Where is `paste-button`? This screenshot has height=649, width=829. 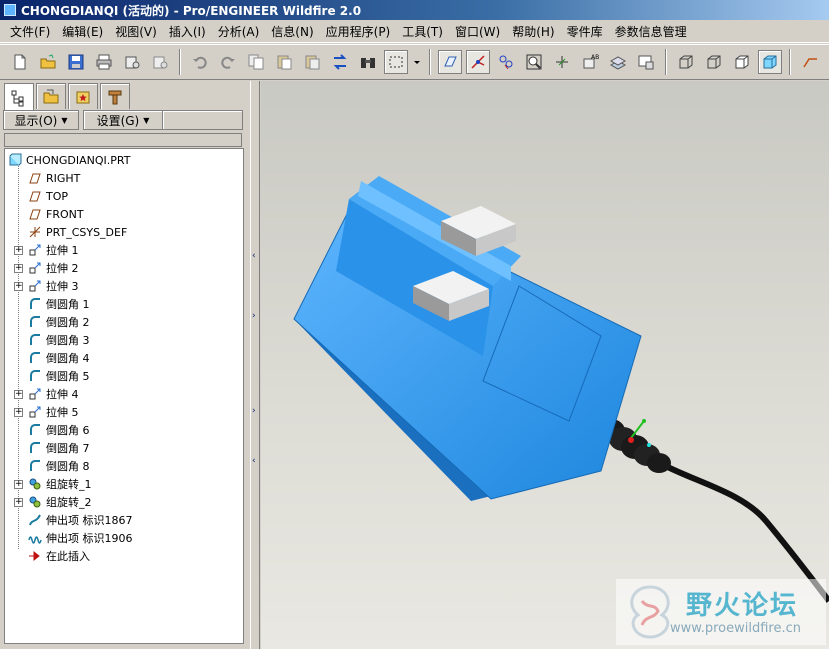
paste-button is located at coordinates (284, 62).